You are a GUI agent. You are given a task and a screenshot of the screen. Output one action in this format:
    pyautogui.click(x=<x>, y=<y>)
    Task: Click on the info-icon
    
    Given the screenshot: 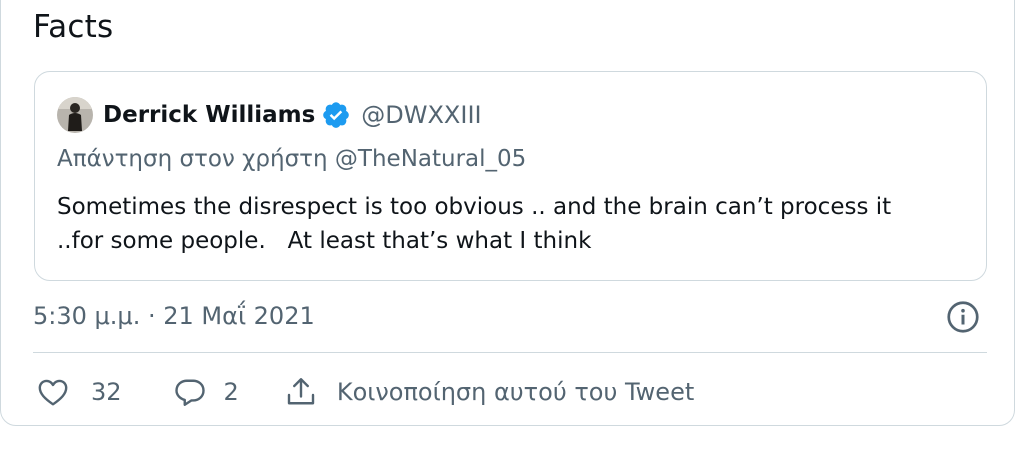 What is the action you would take?
    pyautogui.click(x=963, y=317)
    